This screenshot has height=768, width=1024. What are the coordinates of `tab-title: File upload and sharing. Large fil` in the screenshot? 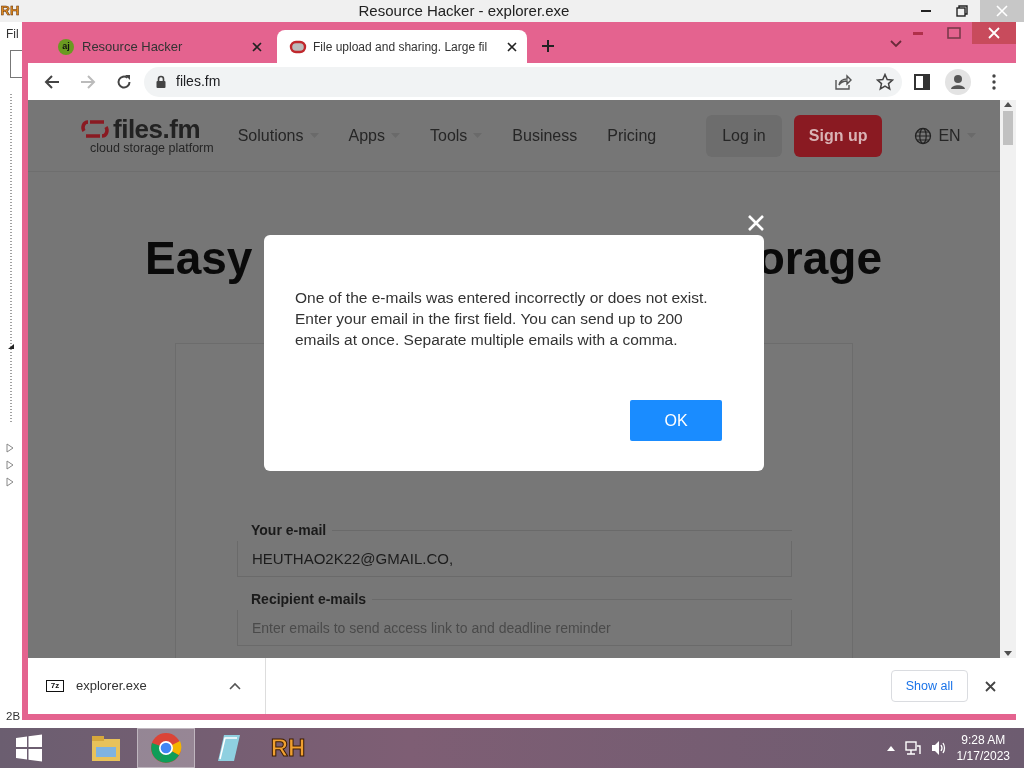 It's located at (401, 47).